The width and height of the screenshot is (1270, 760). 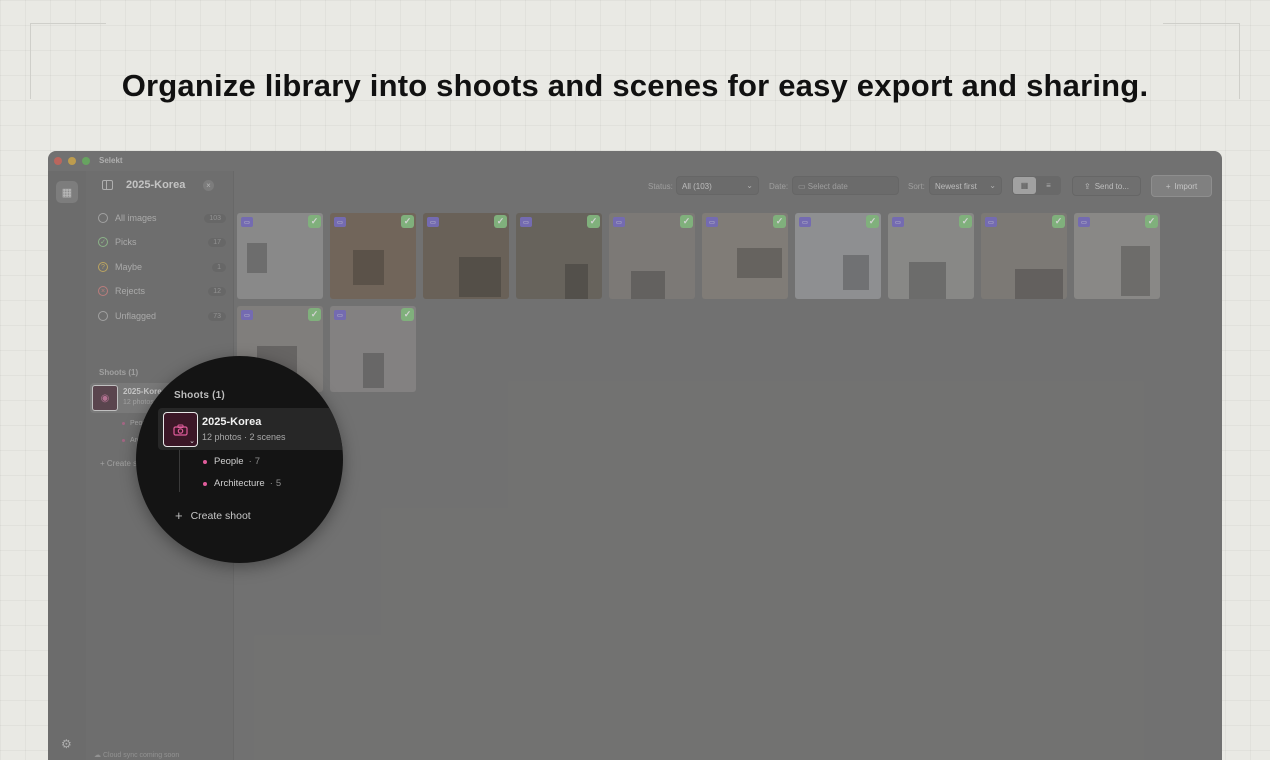 What do you see at coordinates (97, 755) in the screenshot?
I see `cloud-icon: ☁` at bounding box center [97, 755].